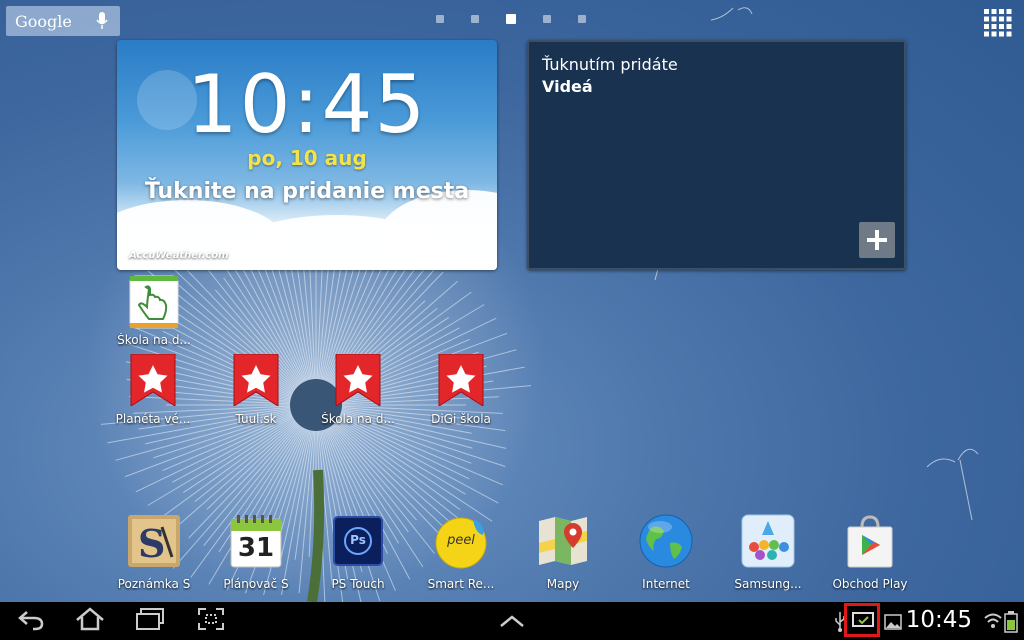  What do you see at coordinates (256, 419) in the screenshot?
I see `shortcut-label: Tuul.sk` at bounding box center [256, 419].